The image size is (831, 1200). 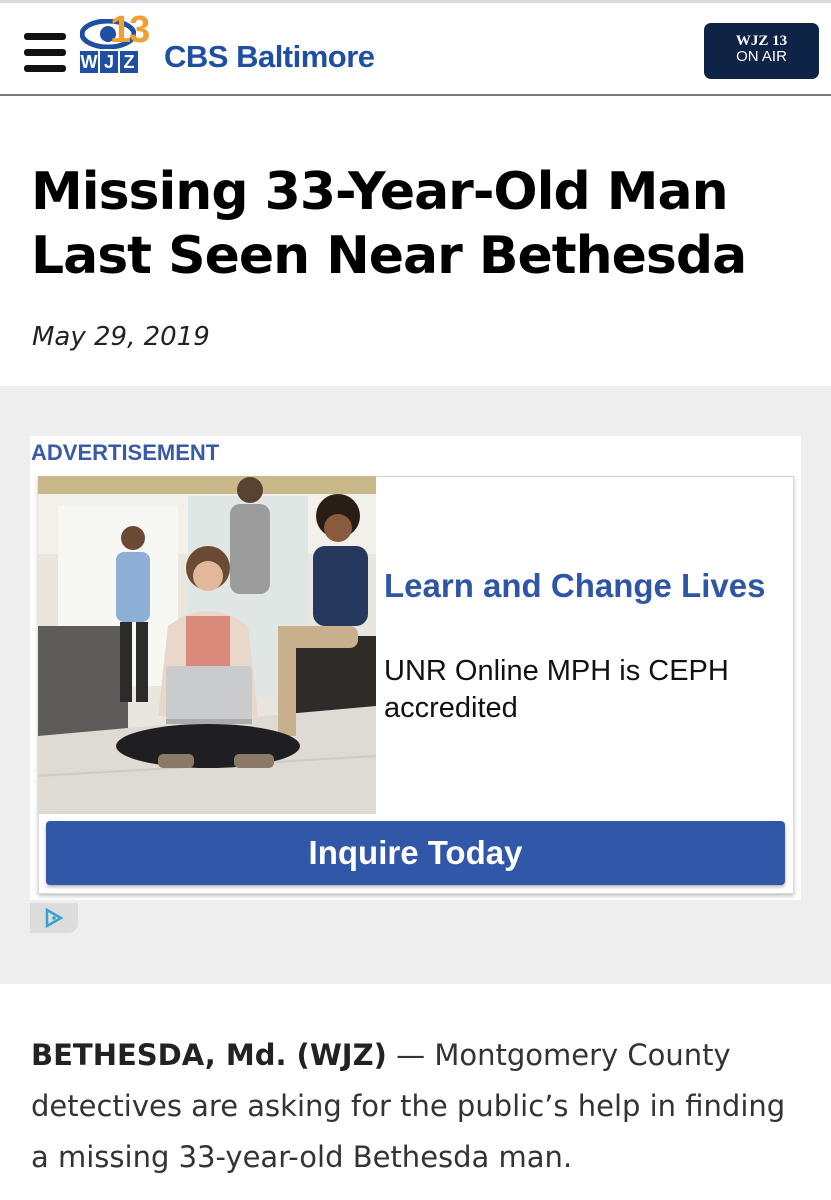 What do you see at coordinates (410, 1055) in the screenshot?
I see `dateline-dash: —` at bounding box center [410, 1055].